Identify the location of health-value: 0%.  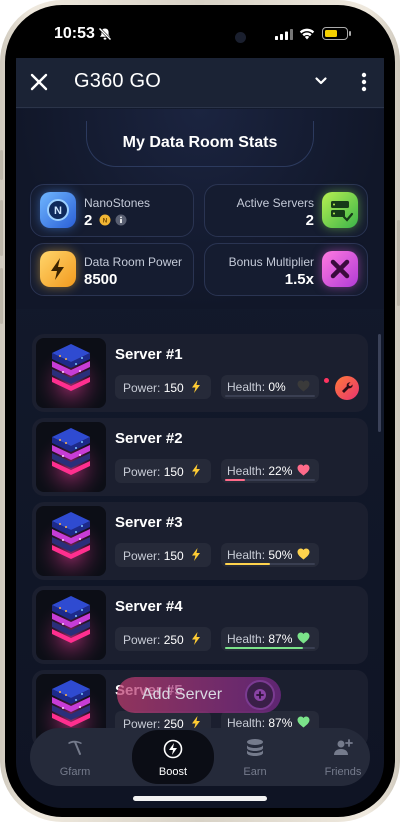
(277, 387).